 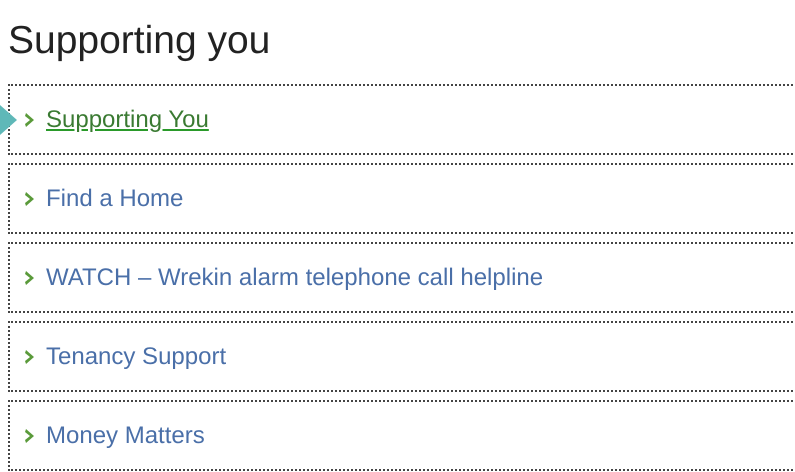 I want to click on menu-link: Supporting You, so click(x=127, y=120).